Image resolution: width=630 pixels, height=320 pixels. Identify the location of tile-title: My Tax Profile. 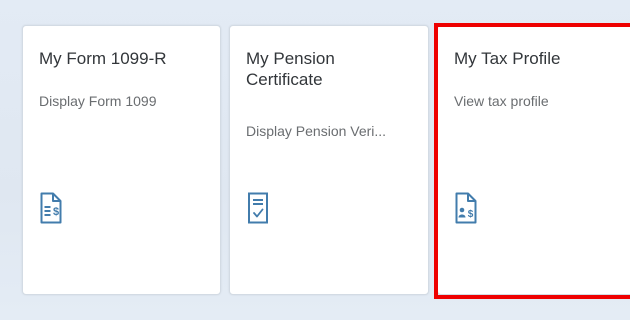
(507, 58).